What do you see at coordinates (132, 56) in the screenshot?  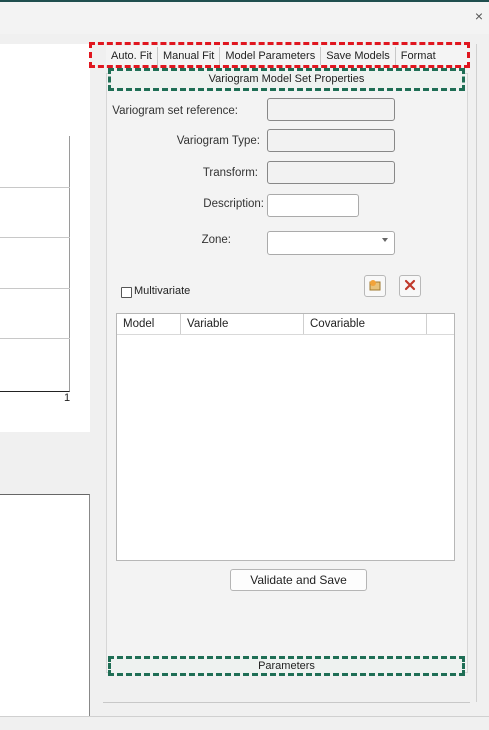 I see `tab-auto-fit: Auto. Fit` at bounding box center [132, 56].